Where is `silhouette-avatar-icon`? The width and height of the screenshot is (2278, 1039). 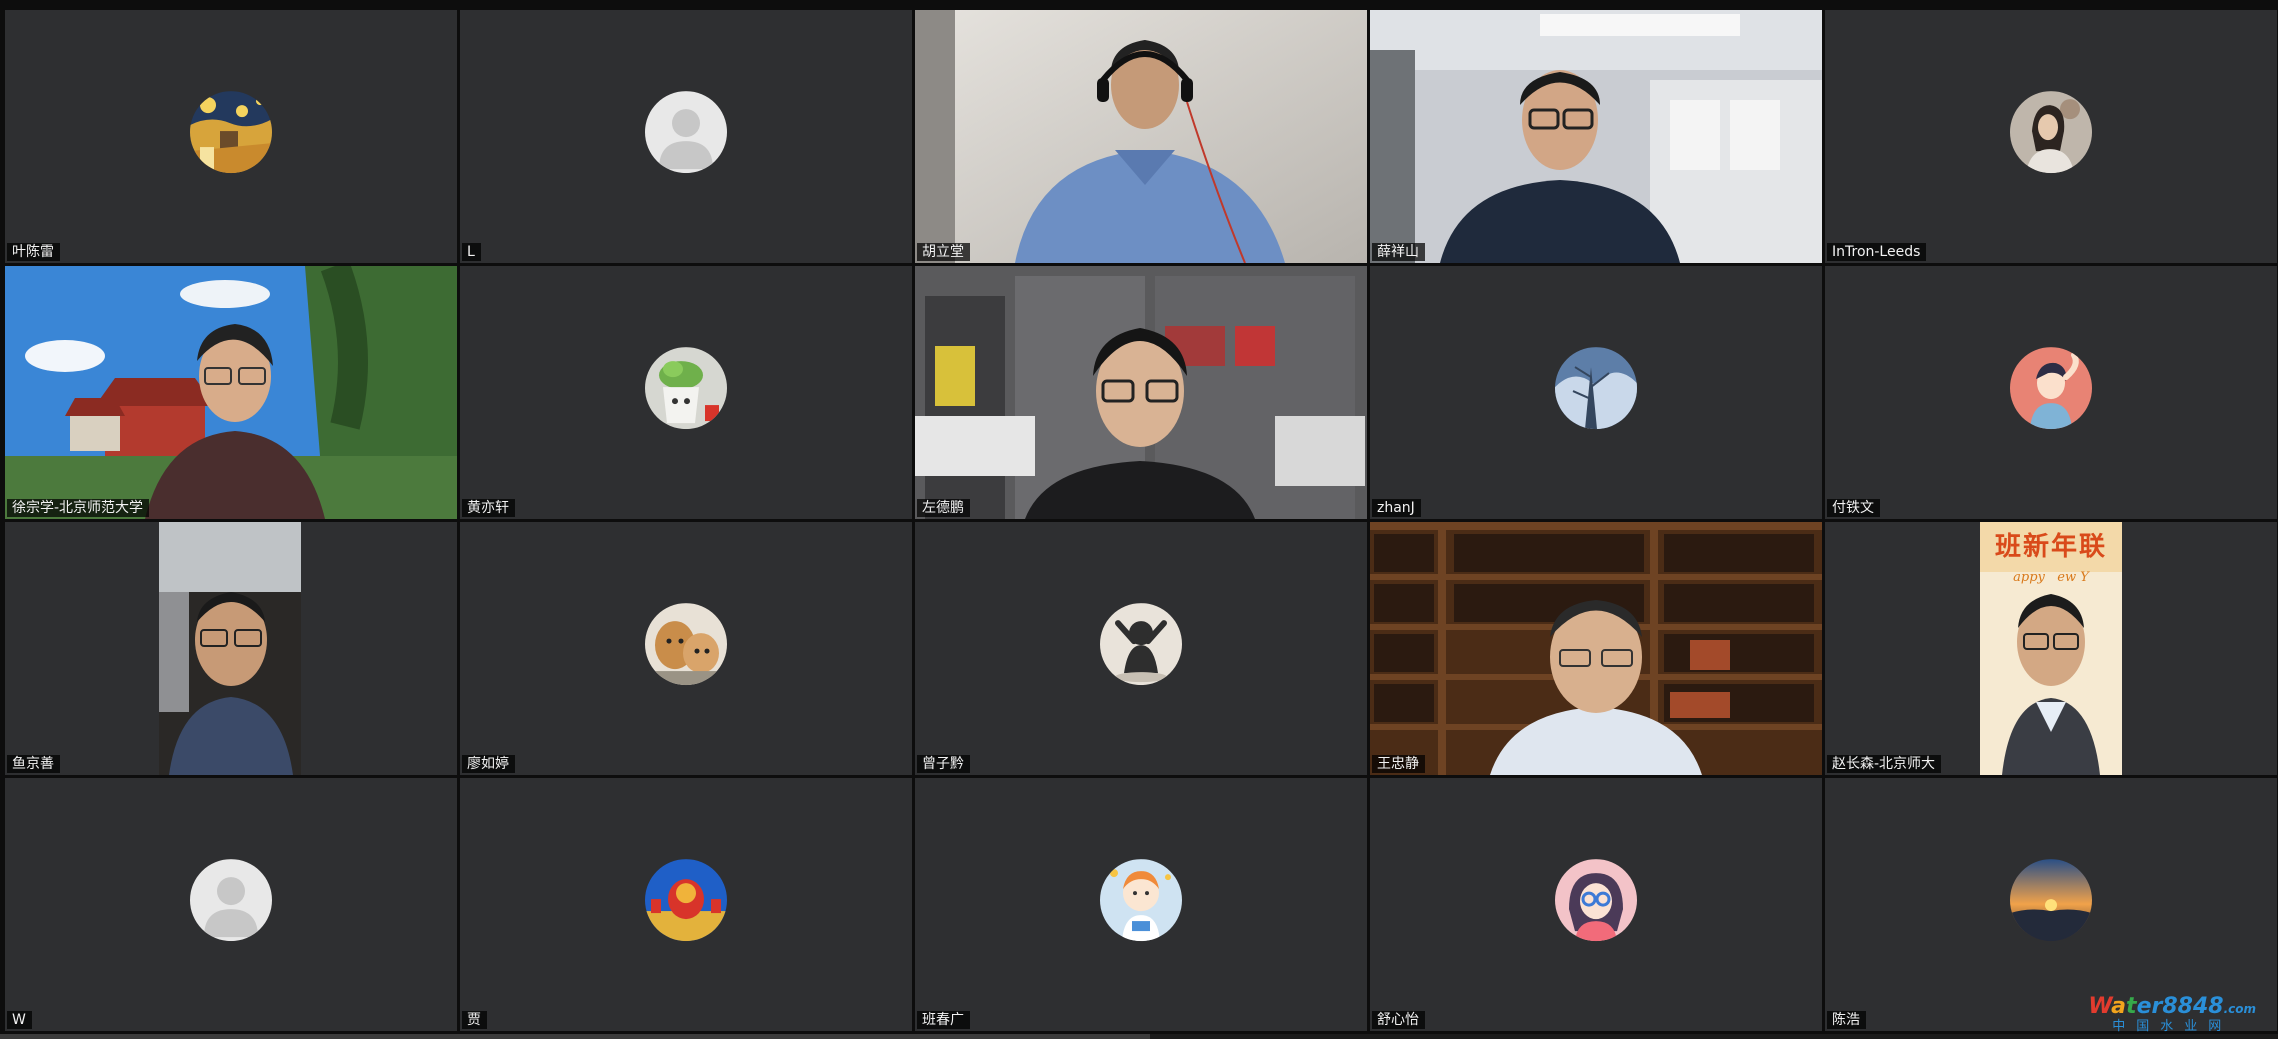
silhouette-avatar-icon is located at coordinates (1141, 643).